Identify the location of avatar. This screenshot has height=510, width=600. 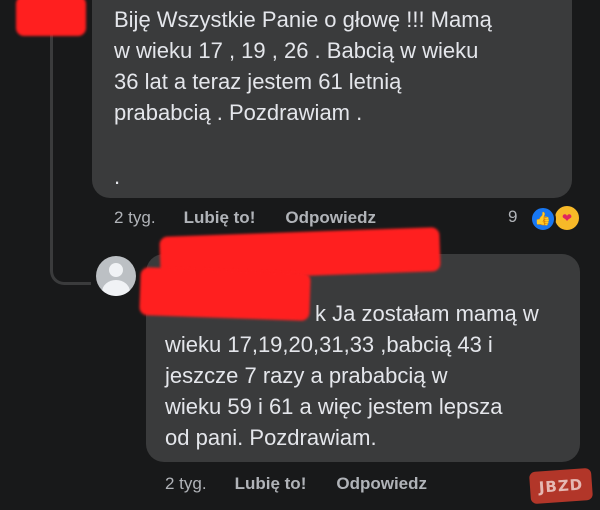
(116, 276).